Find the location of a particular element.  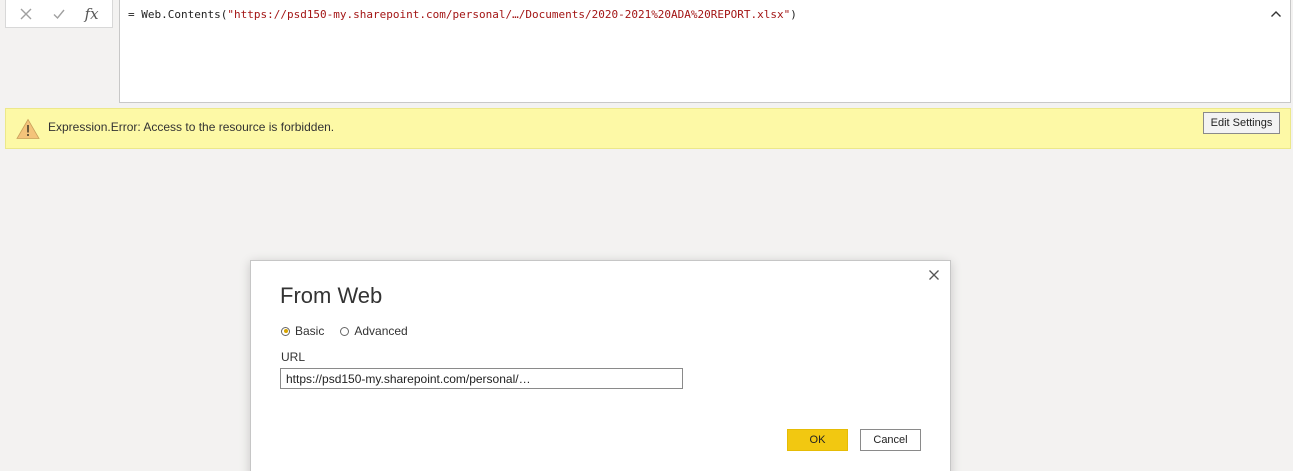

collapse-formula-button is located at coordinates (1276, 14).